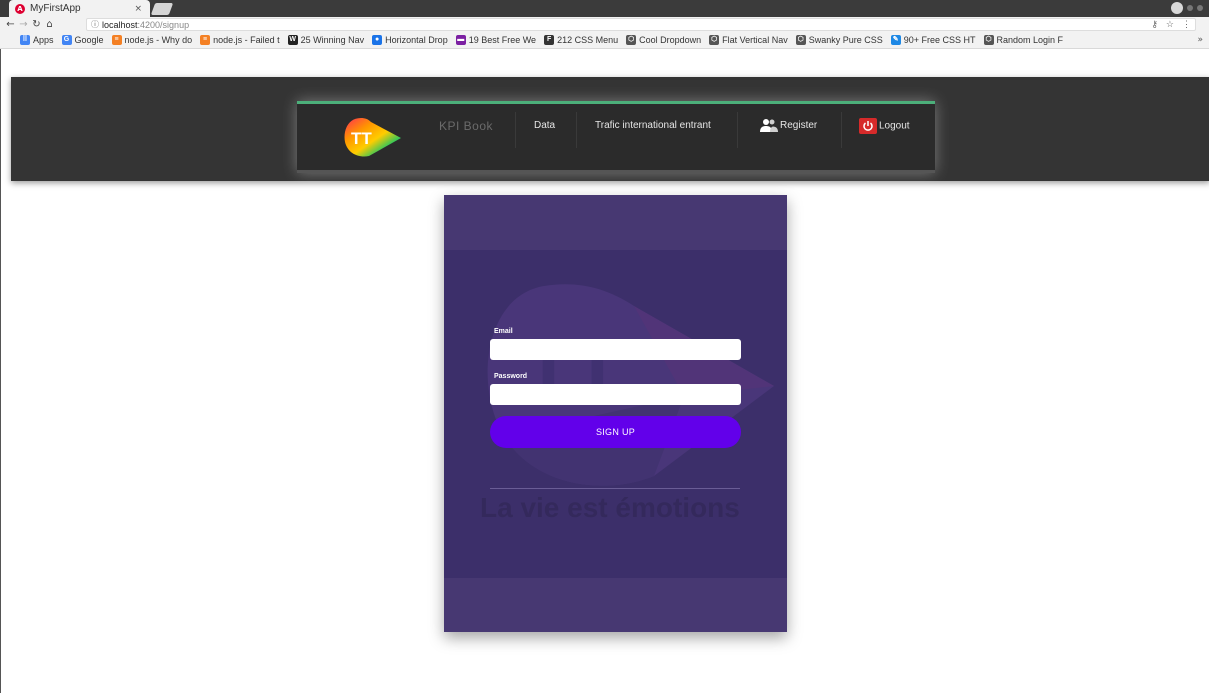 This screenshot has width=1209, height=693. I want to click on window-controls, so click(1187, 8).